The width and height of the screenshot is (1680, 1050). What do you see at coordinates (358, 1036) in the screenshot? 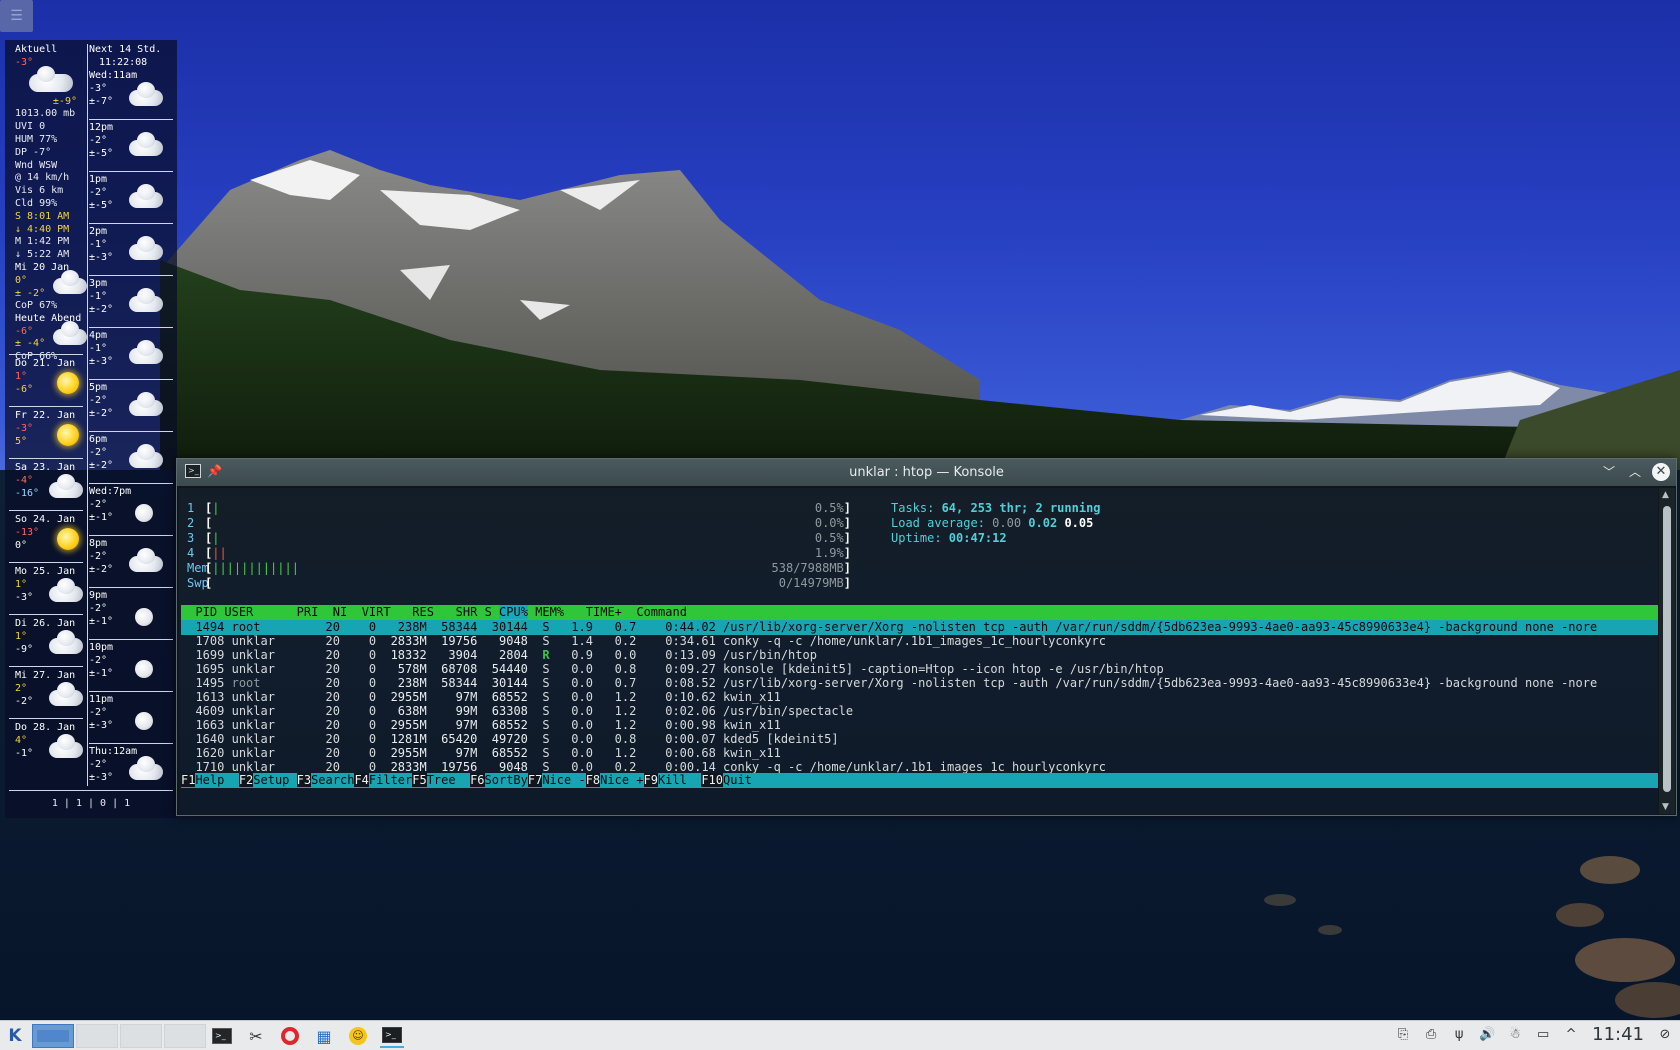
I see `emoji-launcher: ☺` at bounding box center [358, 1036].